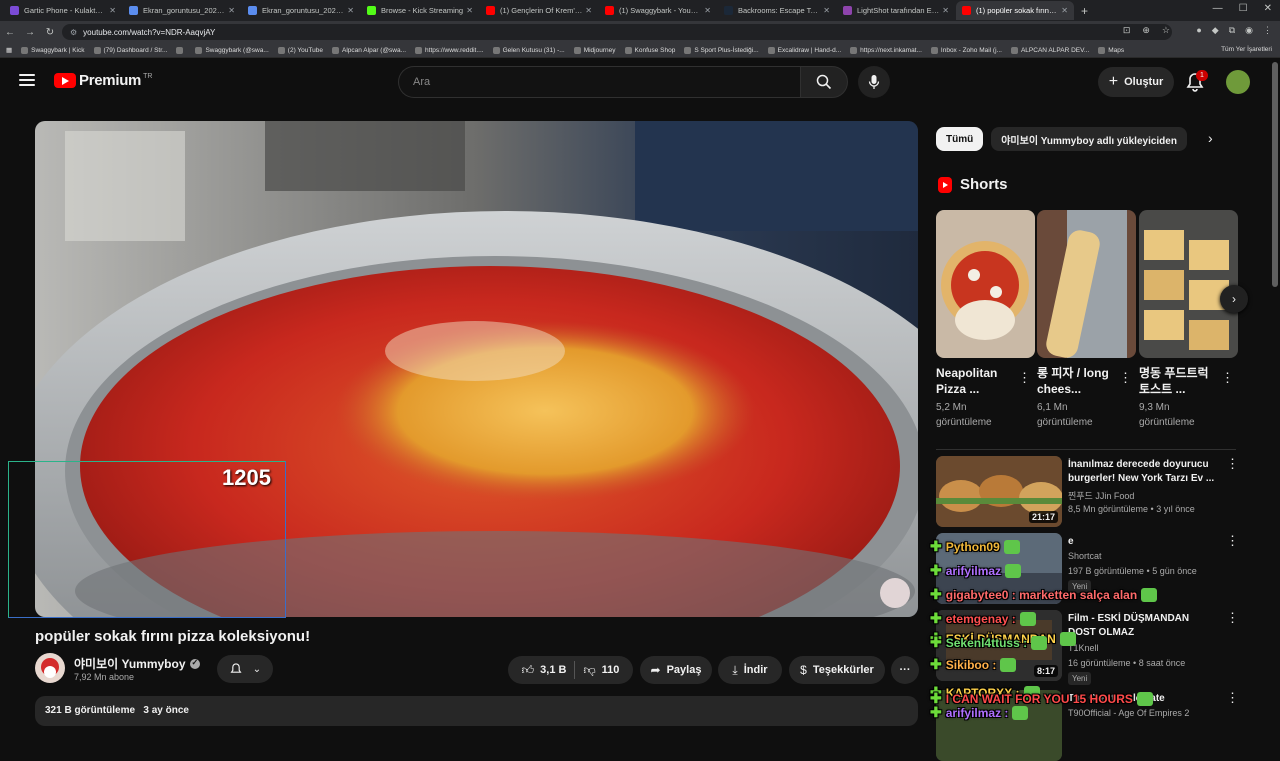 This screenshot has height=761, width=1280. What do you see at coordinates (1198, 30) in the screenshot?
I see `extension-icon: ●` at bounding box center [1198, 30].